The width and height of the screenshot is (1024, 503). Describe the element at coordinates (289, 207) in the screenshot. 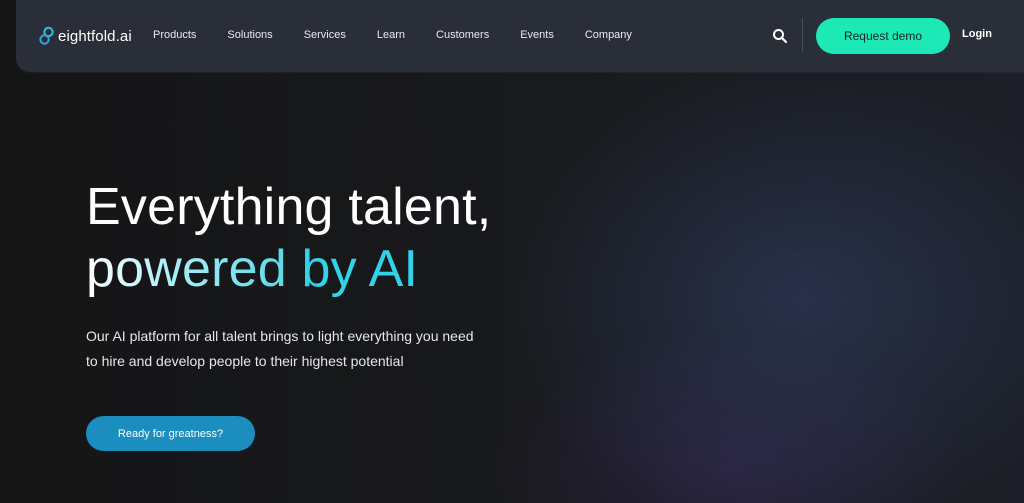

I see `hero-title-line-1: Everything talent,` at that location.